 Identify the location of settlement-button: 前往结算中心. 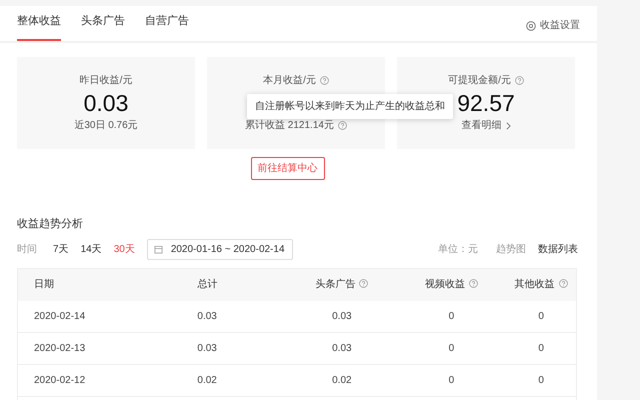
(287, 168).